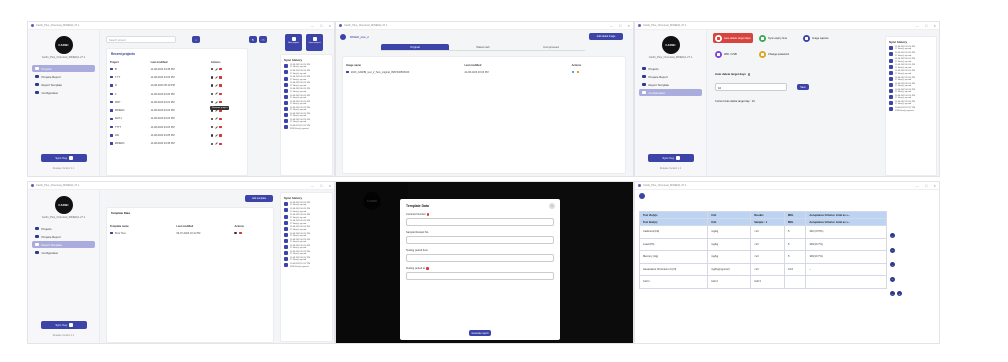 Image resolution: width=1008 pixels, height=362 pixels. What do you see at coordinates (767, 222) in the screenshot?
I see `subheader-cell: Sample : 1` at bounding box center [767, 222].